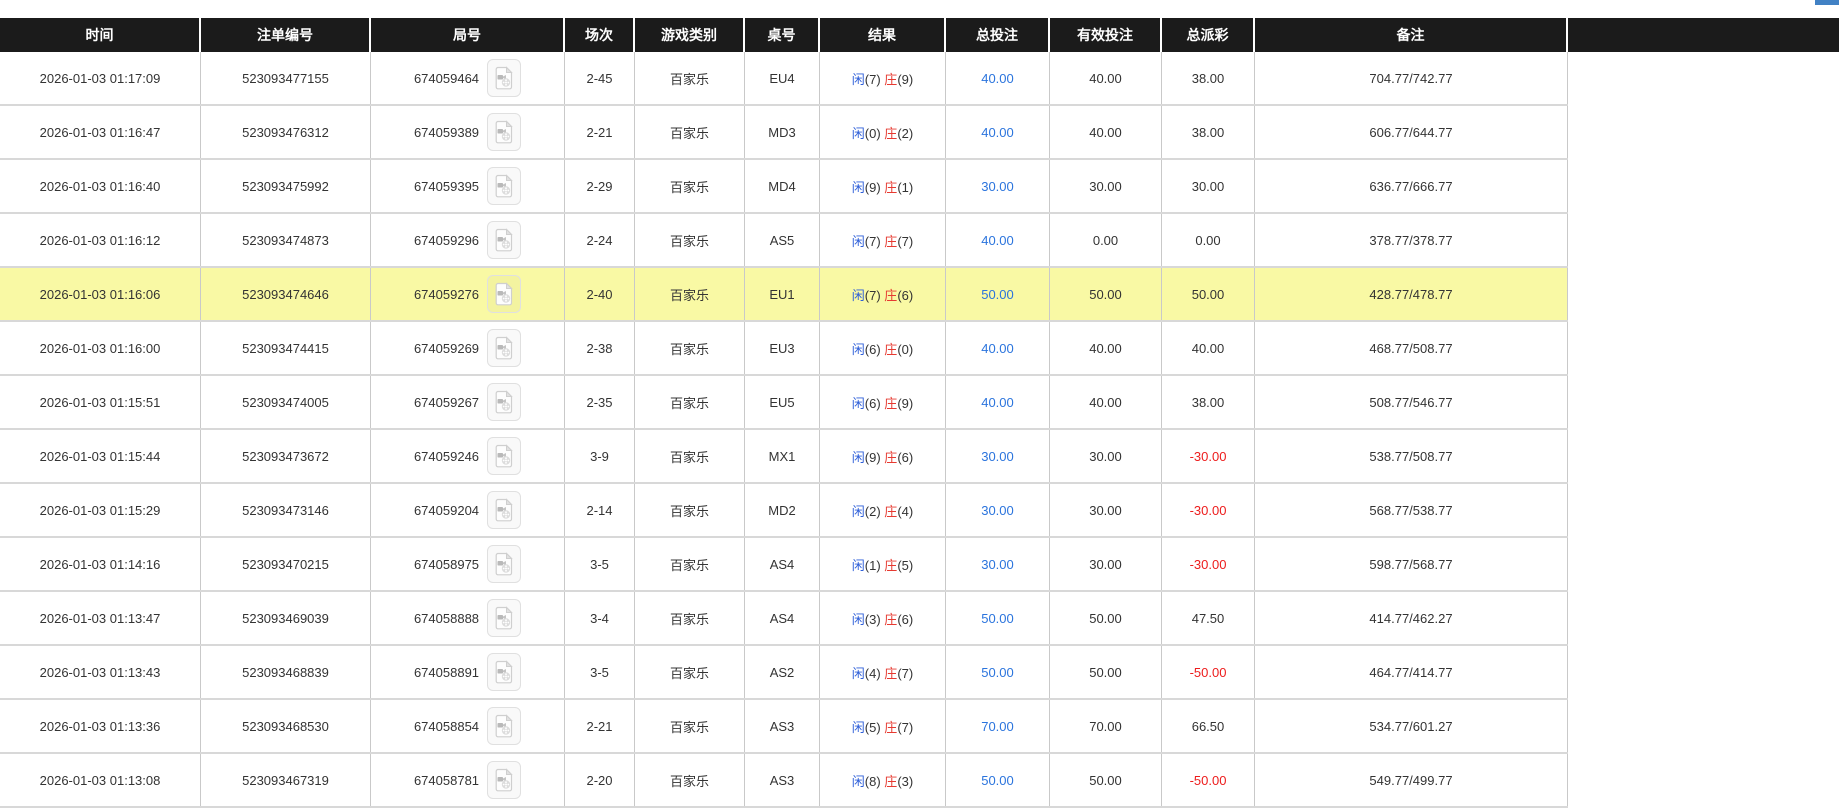  Describe the element at coordinates (874, 457) in the screenshot. I see `player-score: (9)` at that location.